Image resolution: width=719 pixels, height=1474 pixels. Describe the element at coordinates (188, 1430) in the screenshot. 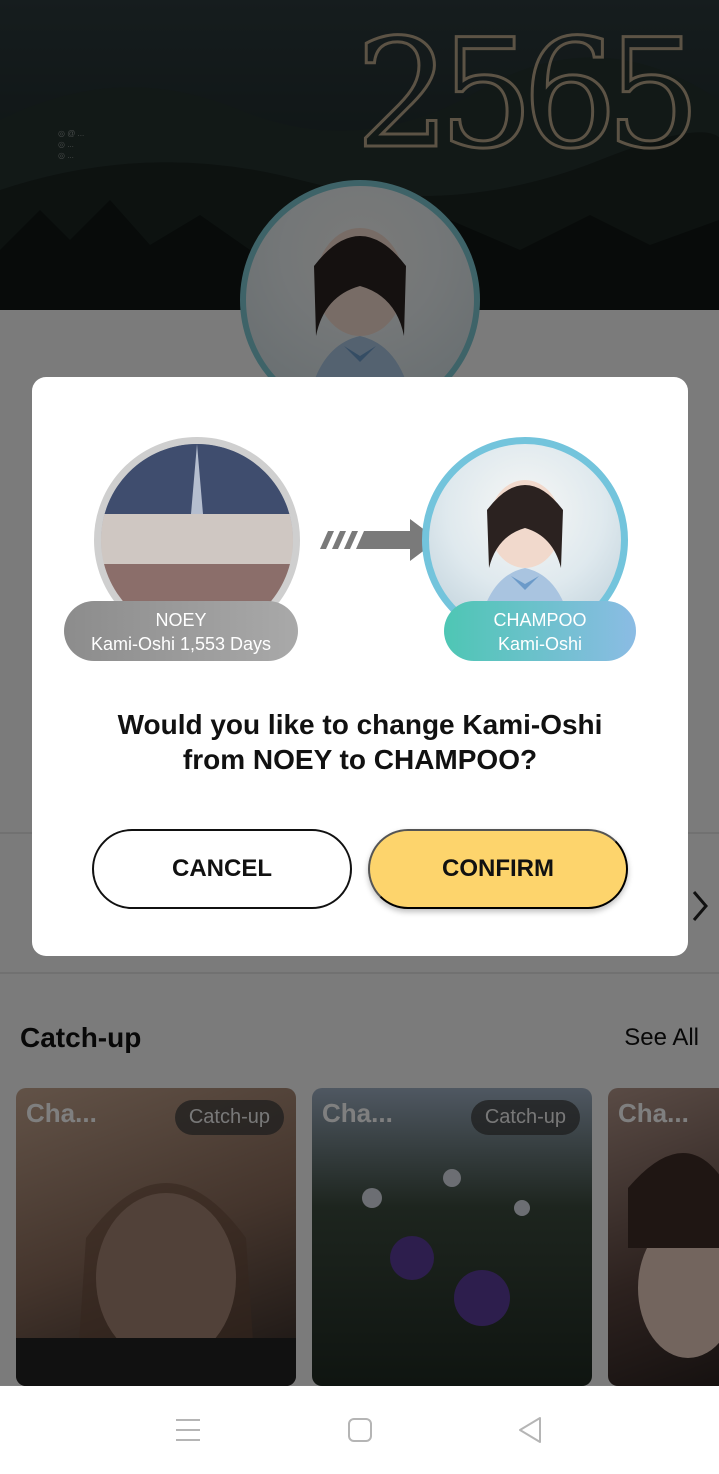

I see `menu-icon` at that location.